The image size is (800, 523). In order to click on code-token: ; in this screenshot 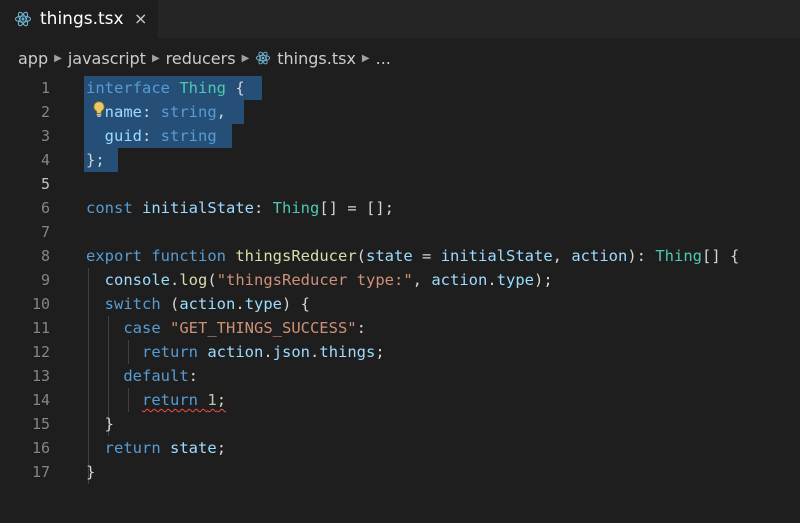, I will do `click(221, 448)`.